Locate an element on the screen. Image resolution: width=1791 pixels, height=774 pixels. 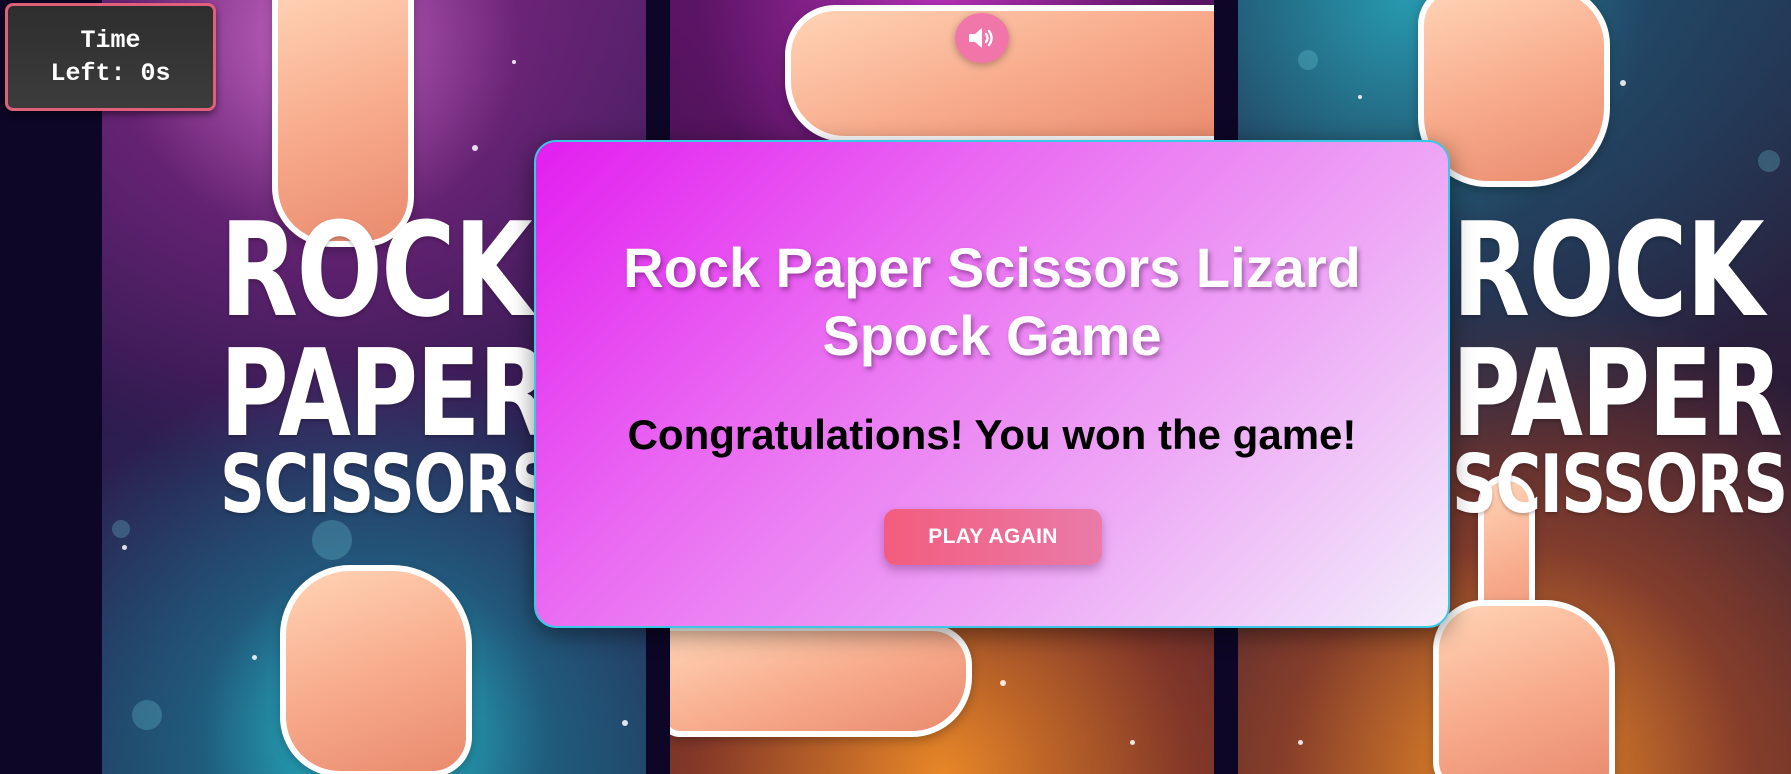
timer-value: Left: 0s is located at coordinates (110, 73).